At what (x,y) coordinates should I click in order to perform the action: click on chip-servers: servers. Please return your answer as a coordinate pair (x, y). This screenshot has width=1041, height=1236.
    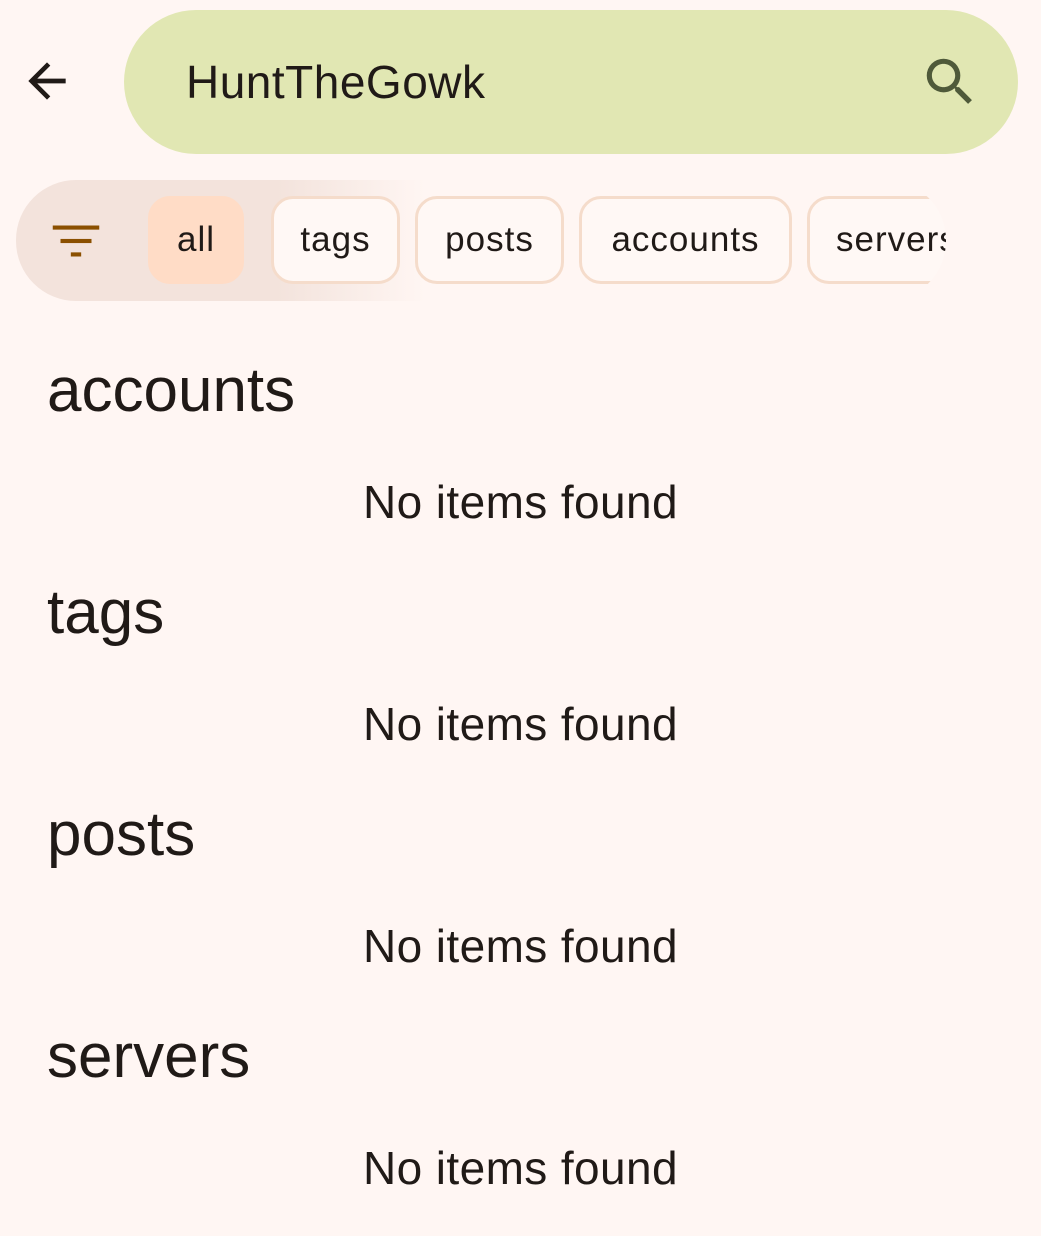
    Looking at the image, I should click on (876, 240).